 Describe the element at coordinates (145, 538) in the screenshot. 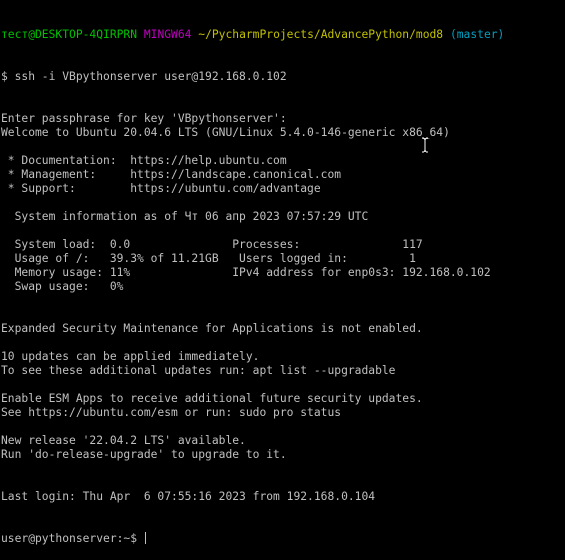

I see `text-cursor` at that location.